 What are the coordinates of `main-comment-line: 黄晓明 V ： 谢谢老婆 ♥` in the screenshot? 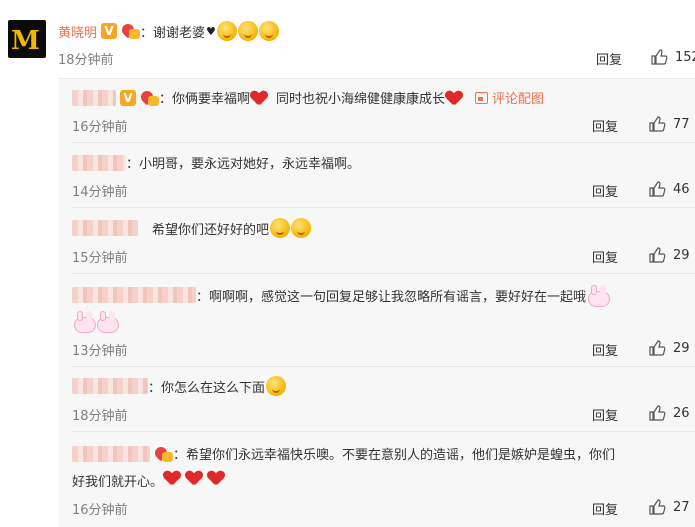 It's located at (168, 31).